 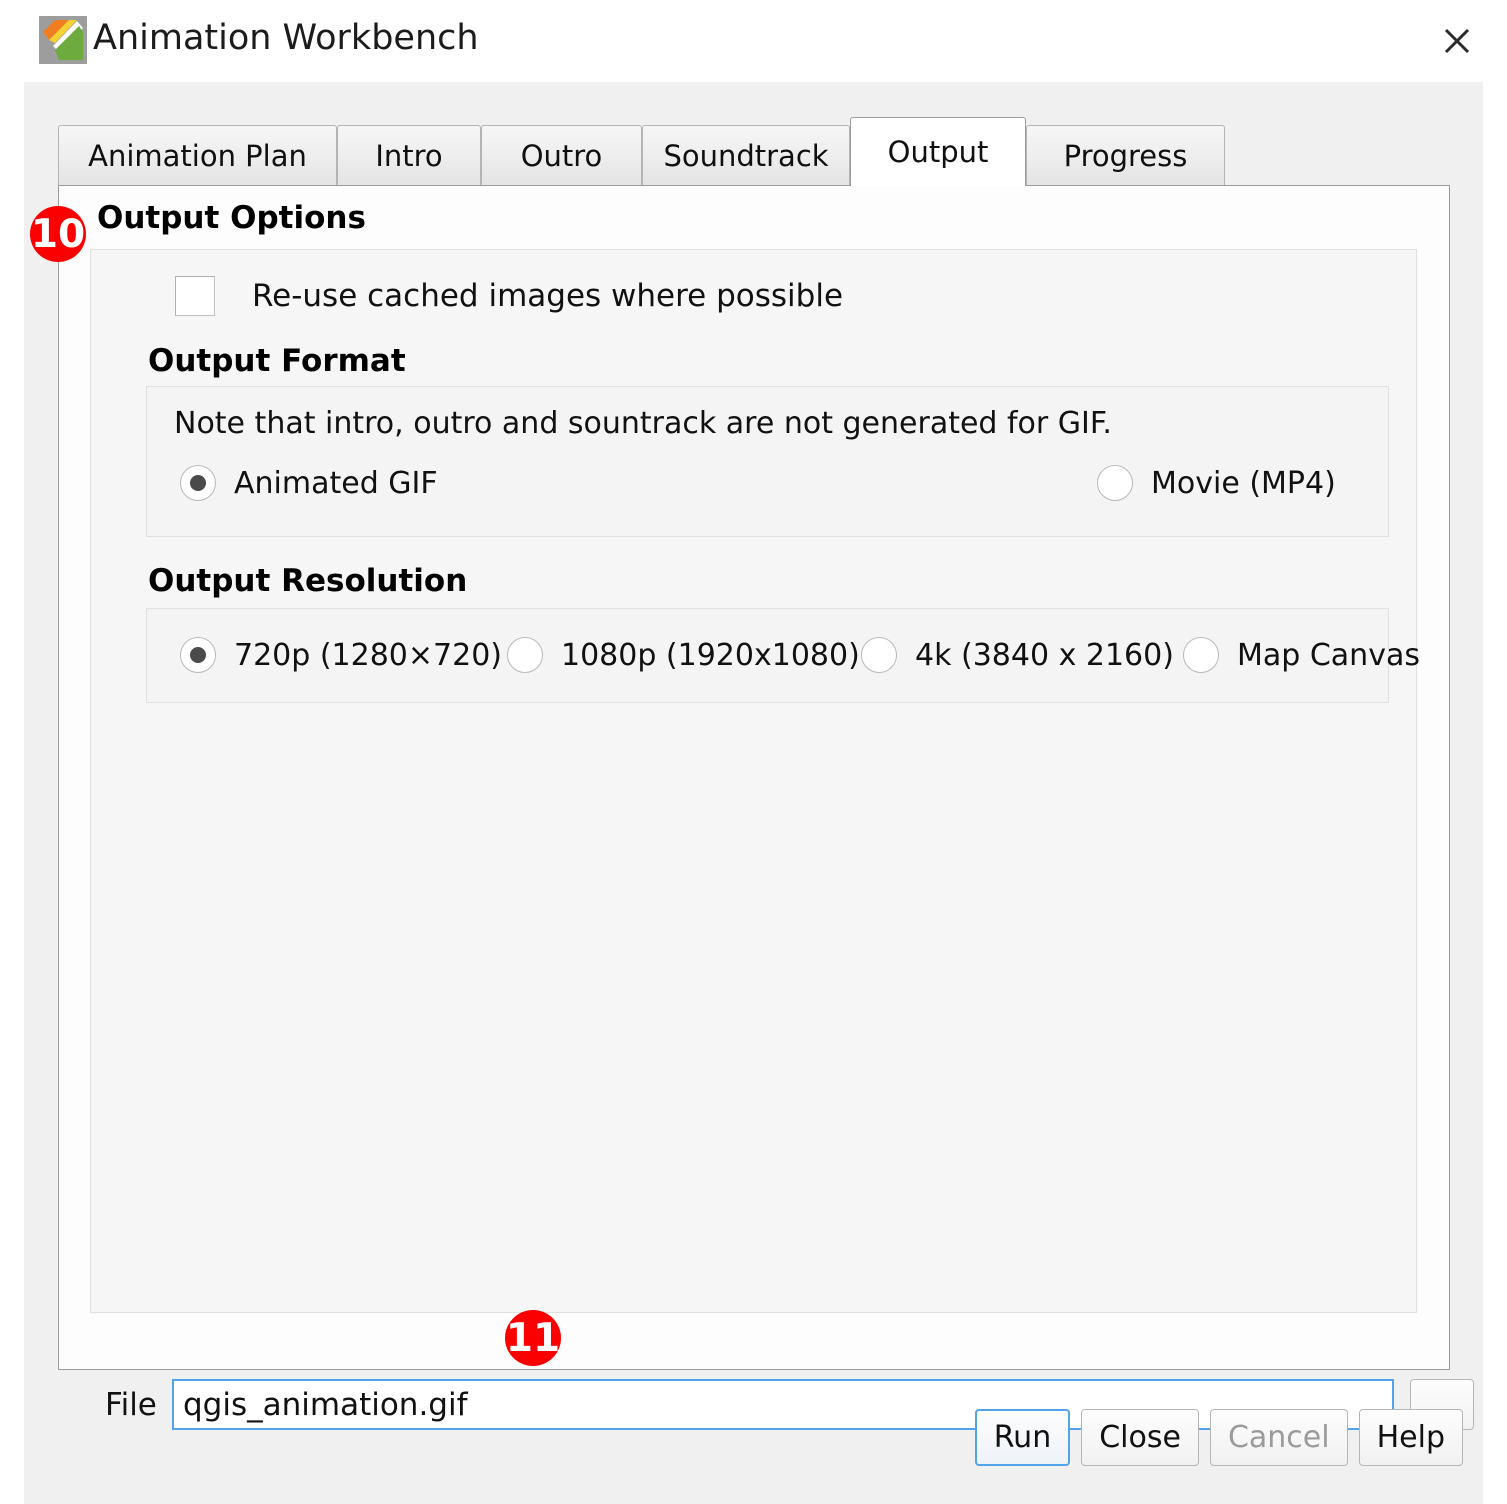 I want to click on tab-intro: Intro, so click(x=409, y=155).